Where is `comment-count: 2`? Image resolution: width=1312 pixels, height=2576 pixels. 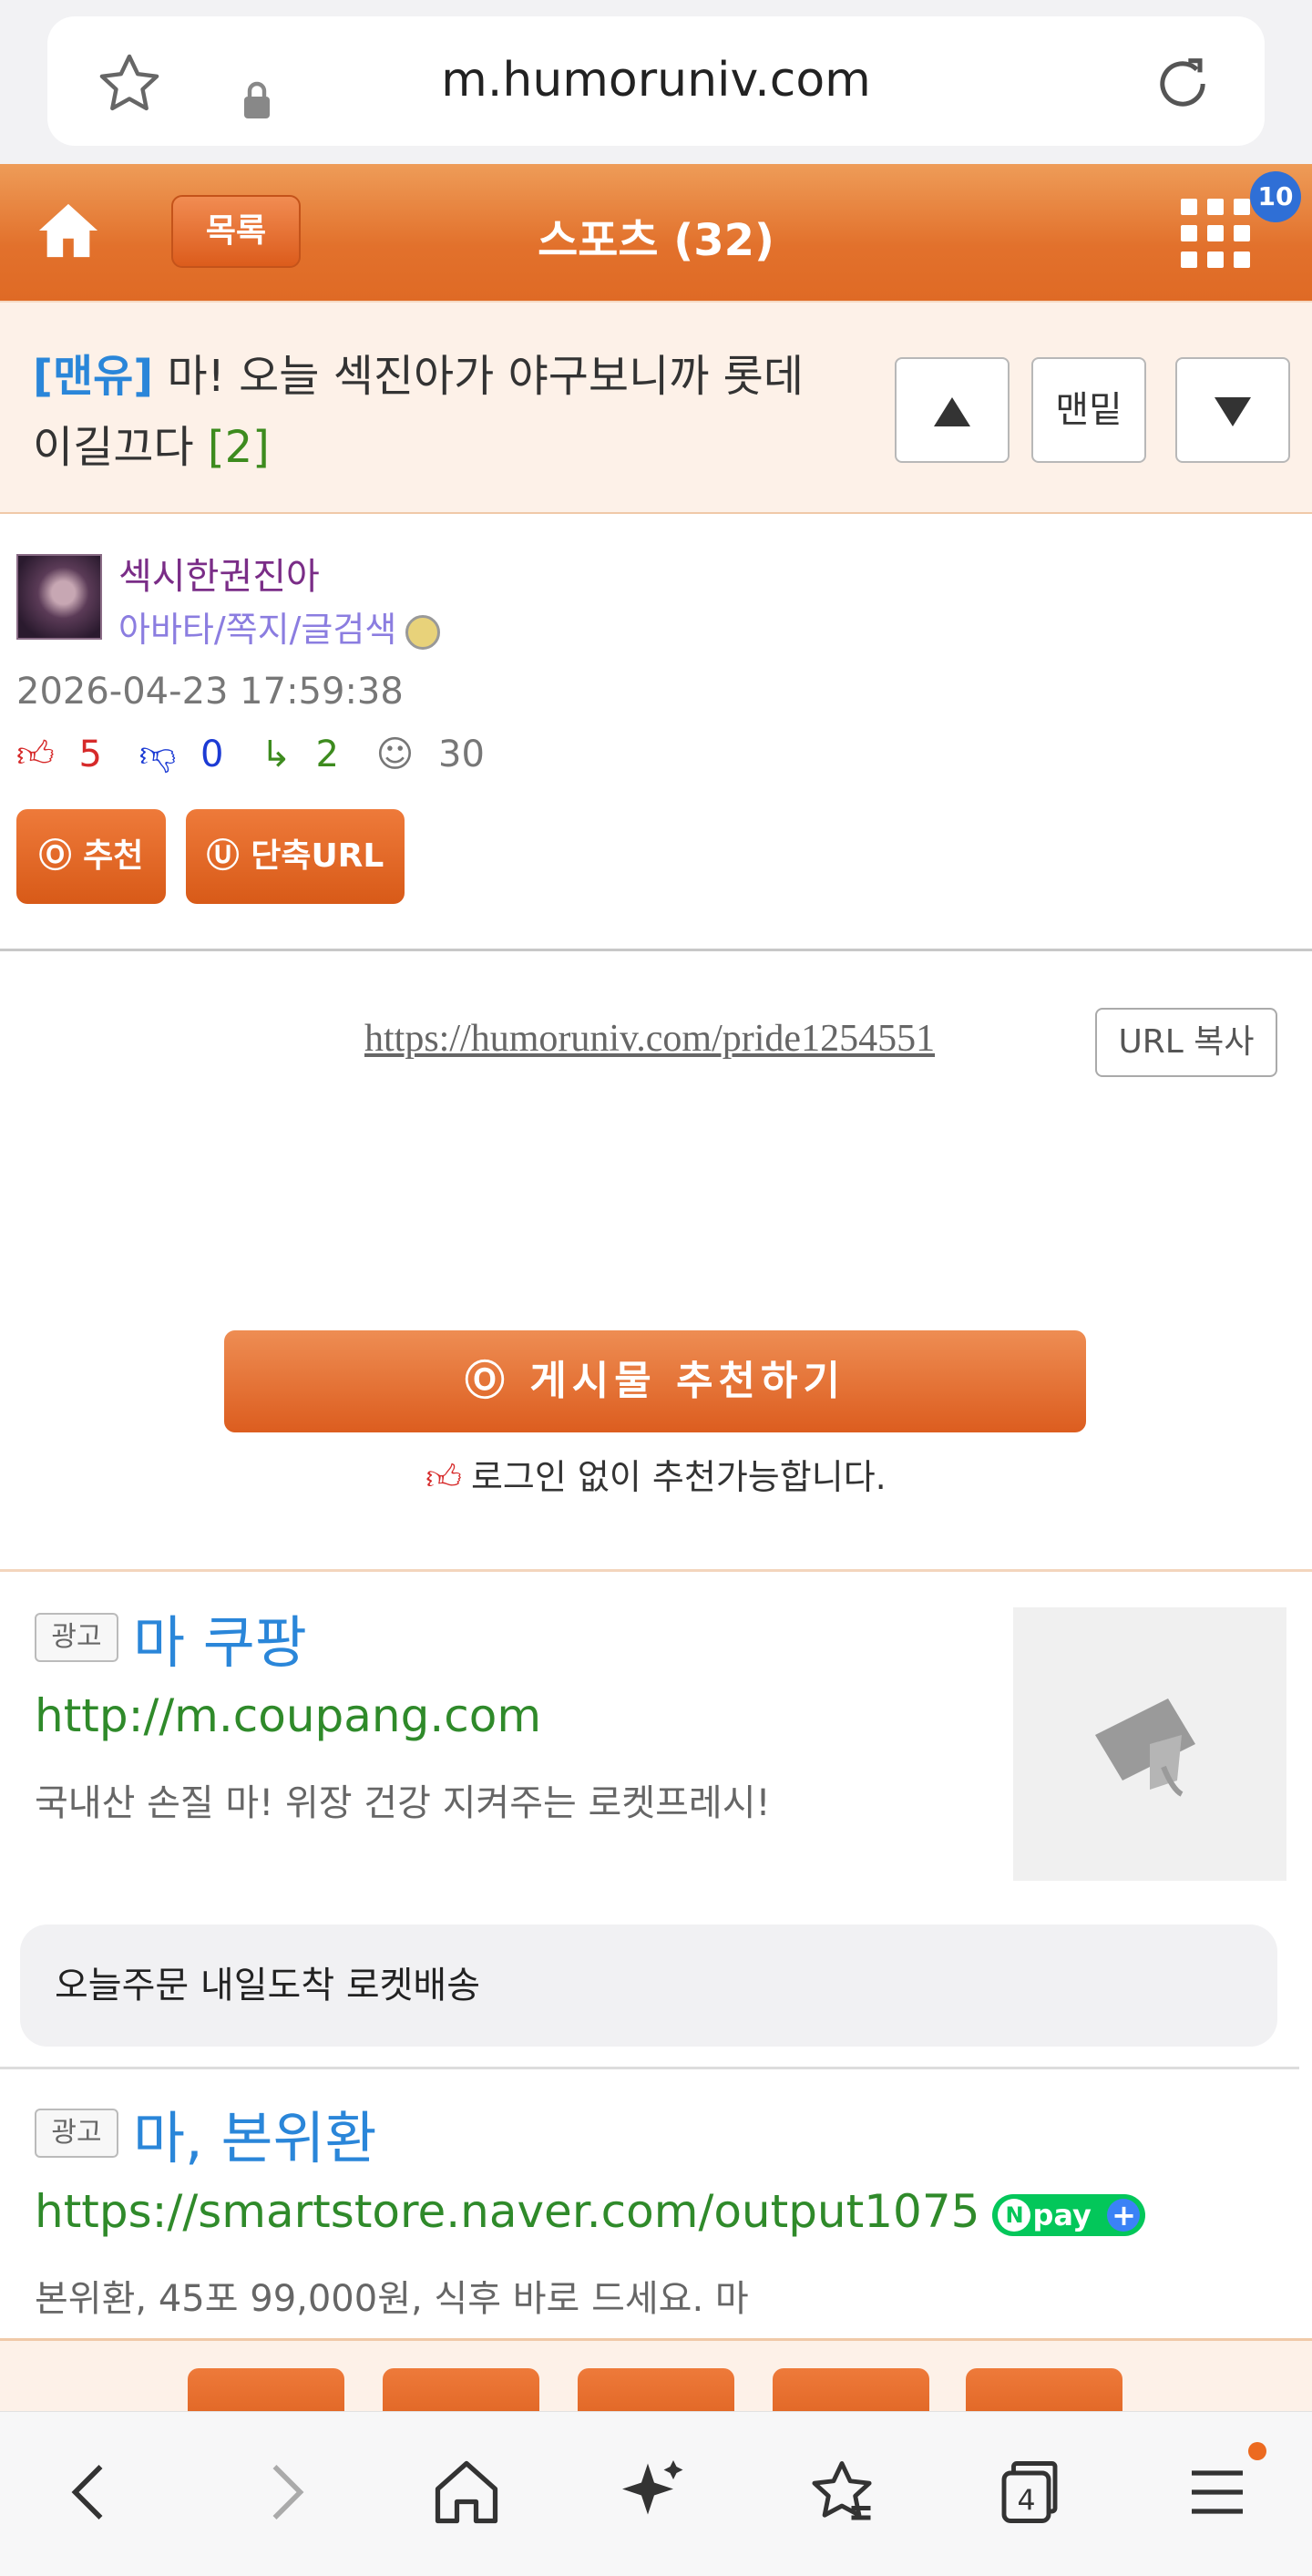
comment-count: 2 is located at coordinates (327, 755).